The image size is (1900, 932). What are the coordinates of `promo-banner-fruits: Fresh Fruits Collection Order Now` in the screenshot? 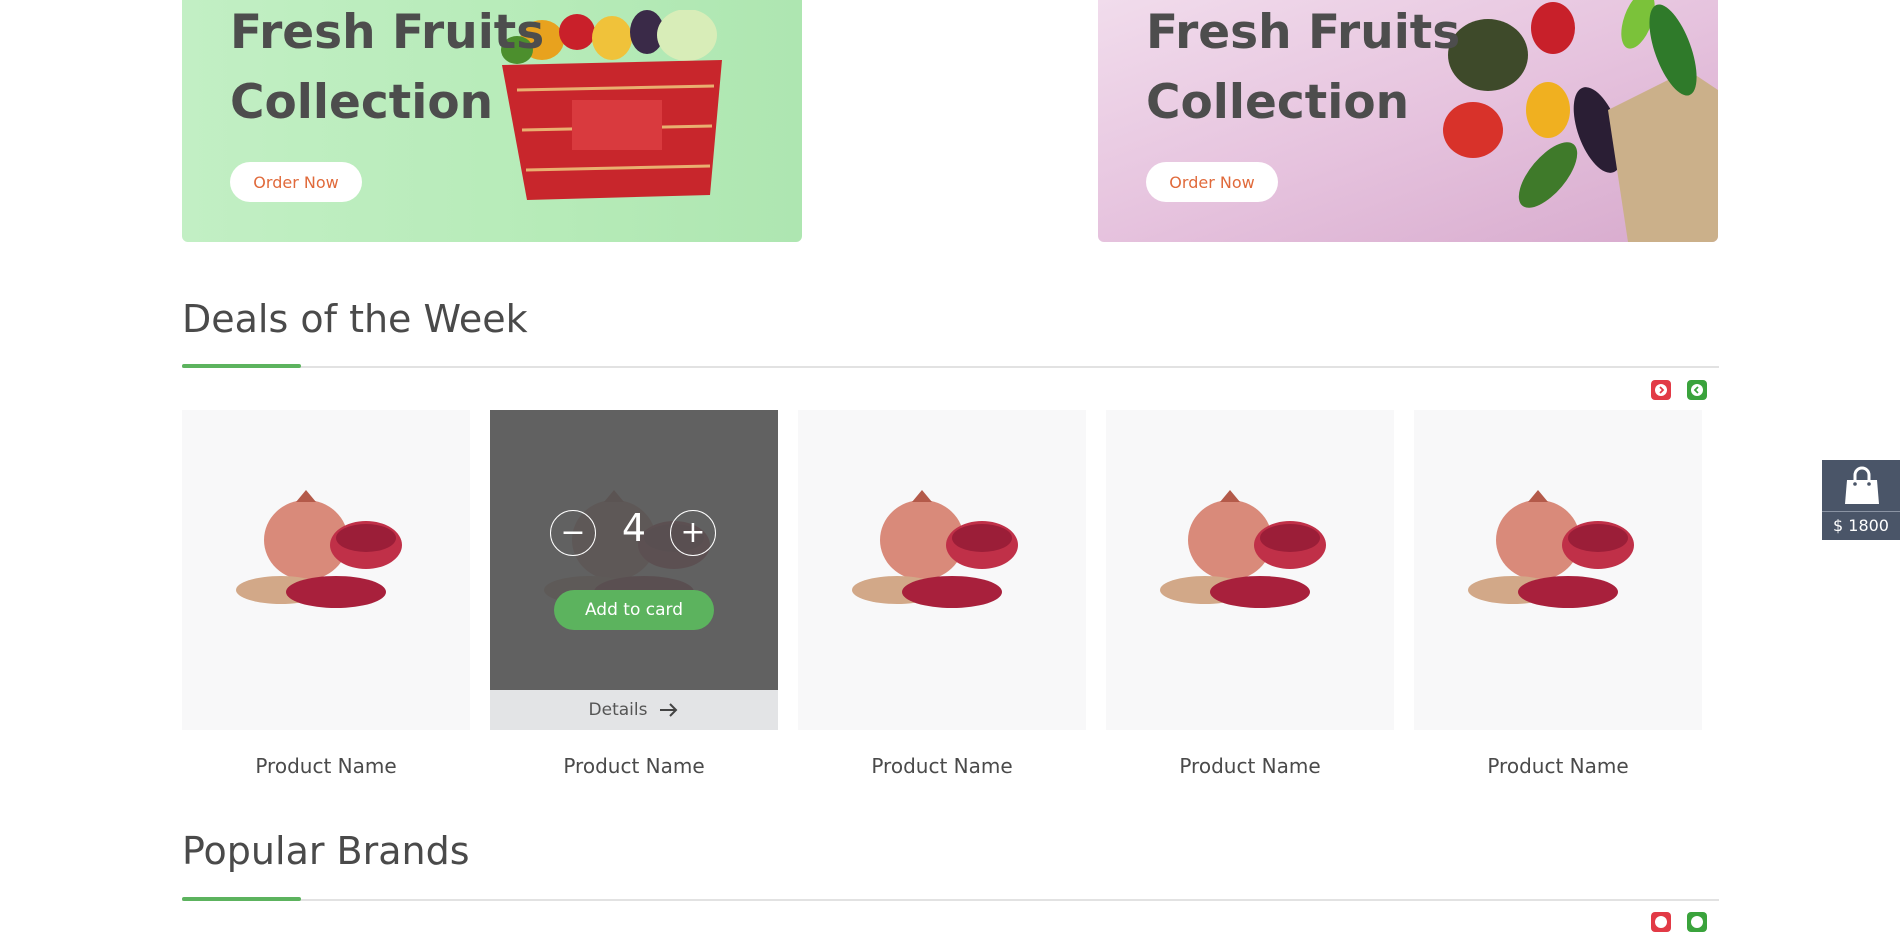 It's located at (492, 121).